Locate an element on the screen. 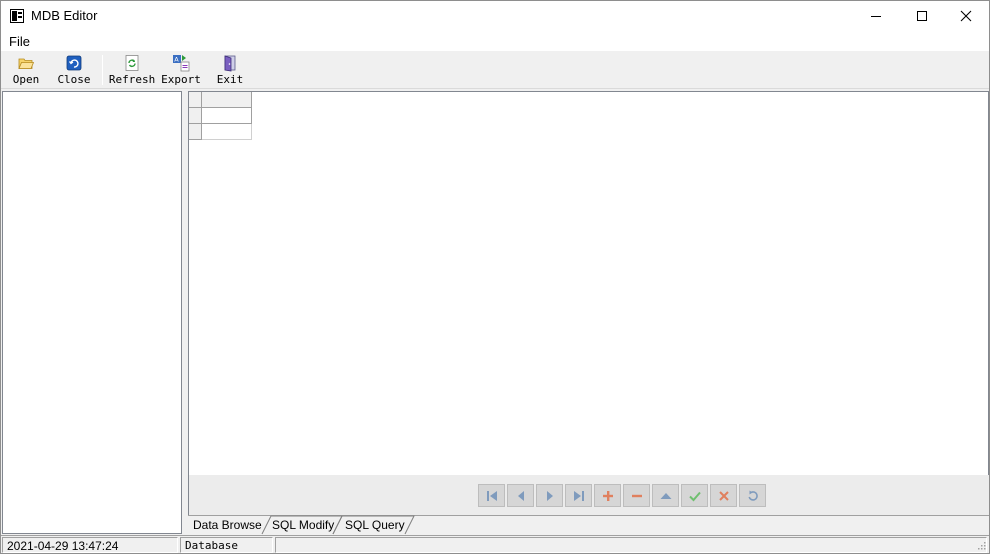 Image resolution: width=990 pixels, height=554 pixels. last-record-icon is located at coordinates (578, 495).